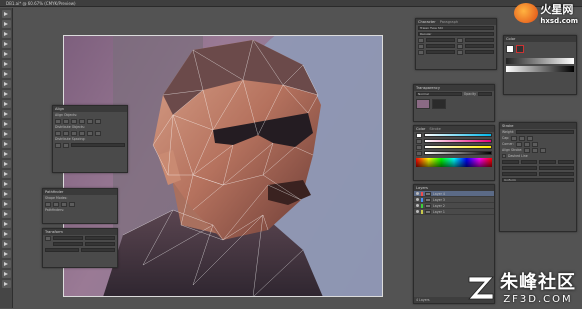 The image size is (582, 309). I want to click on tracking-field, so click(479, 46).